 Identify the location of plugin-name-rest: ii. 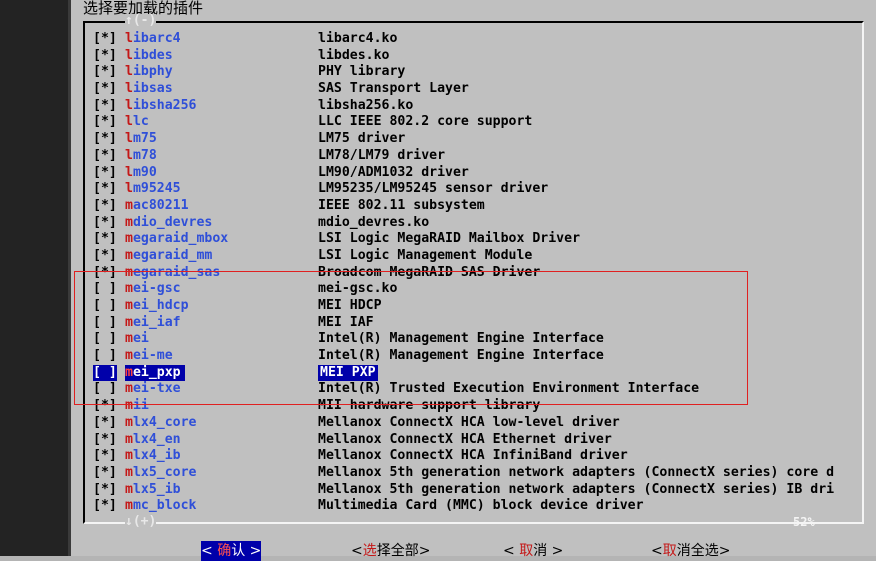
(140, 406).